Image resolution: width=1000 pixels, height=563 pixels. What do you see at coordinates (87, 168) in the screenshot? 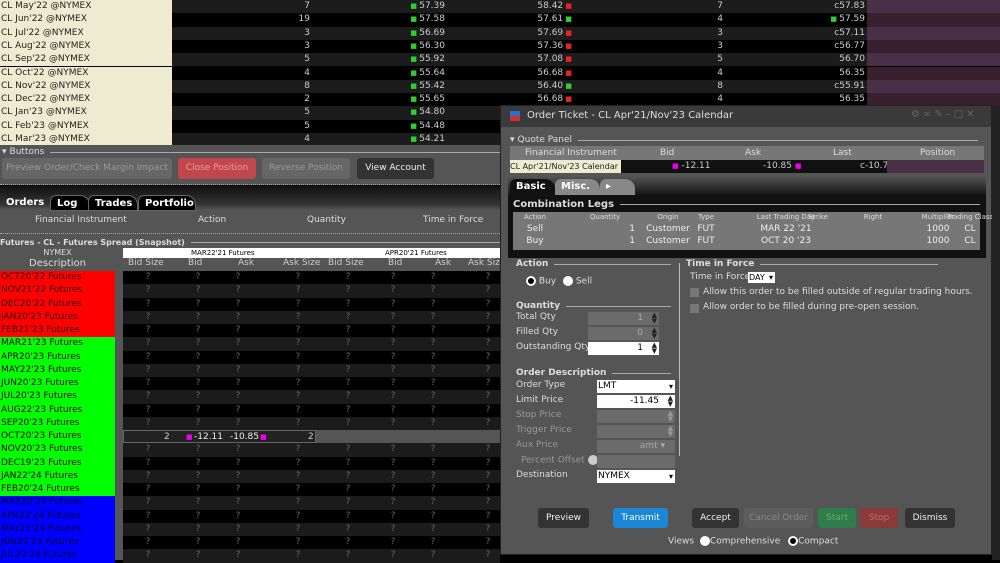
I see `preview-margin-button: Preview Order/Check Margin Impact` at bounding box center [87, 168].